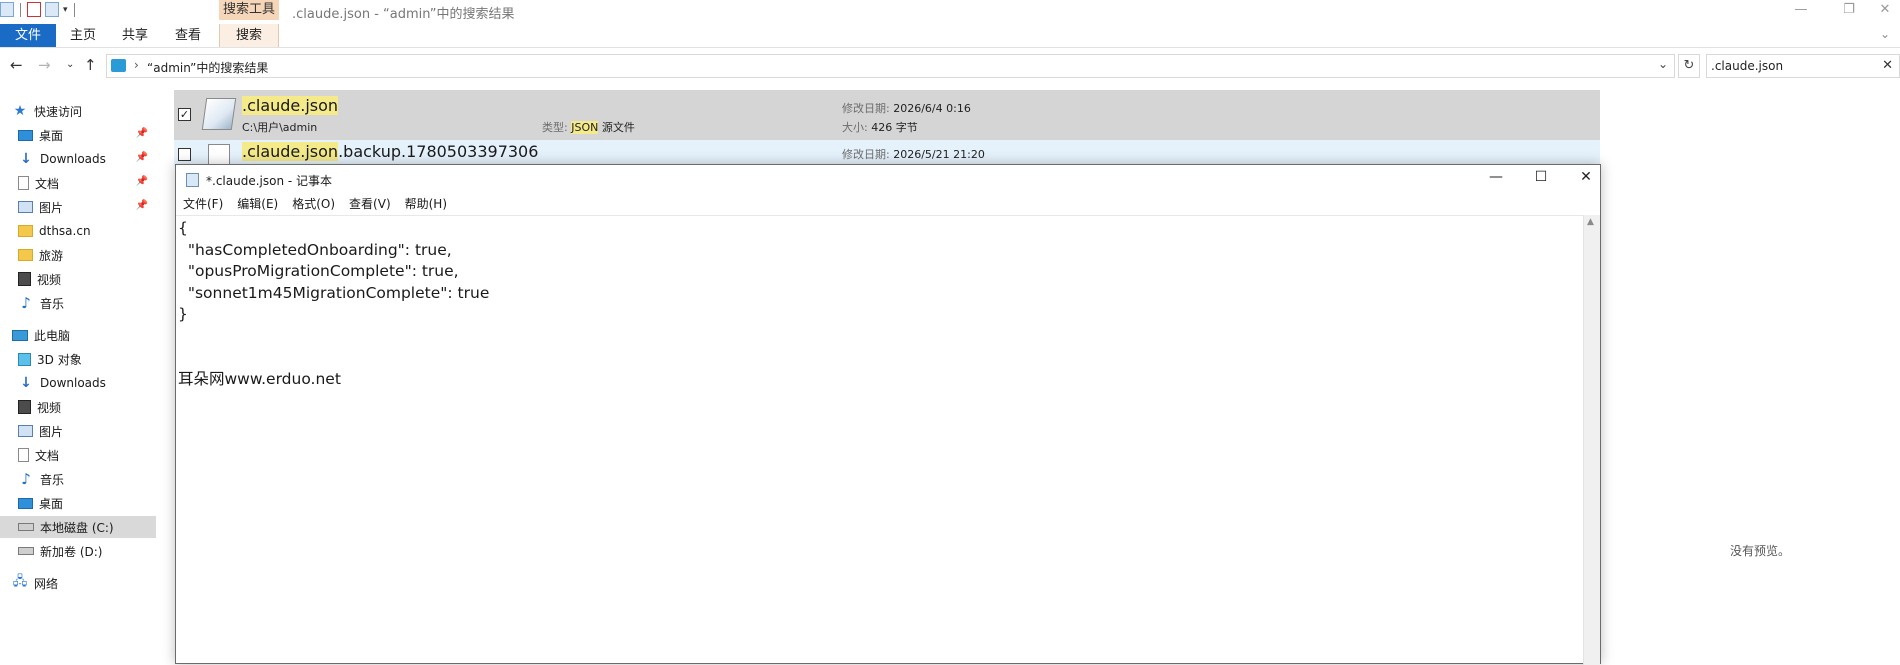 This screenshot has height=665, width=1900. I want to click on nav-this-pc: 此电脑, so click(78, 335).